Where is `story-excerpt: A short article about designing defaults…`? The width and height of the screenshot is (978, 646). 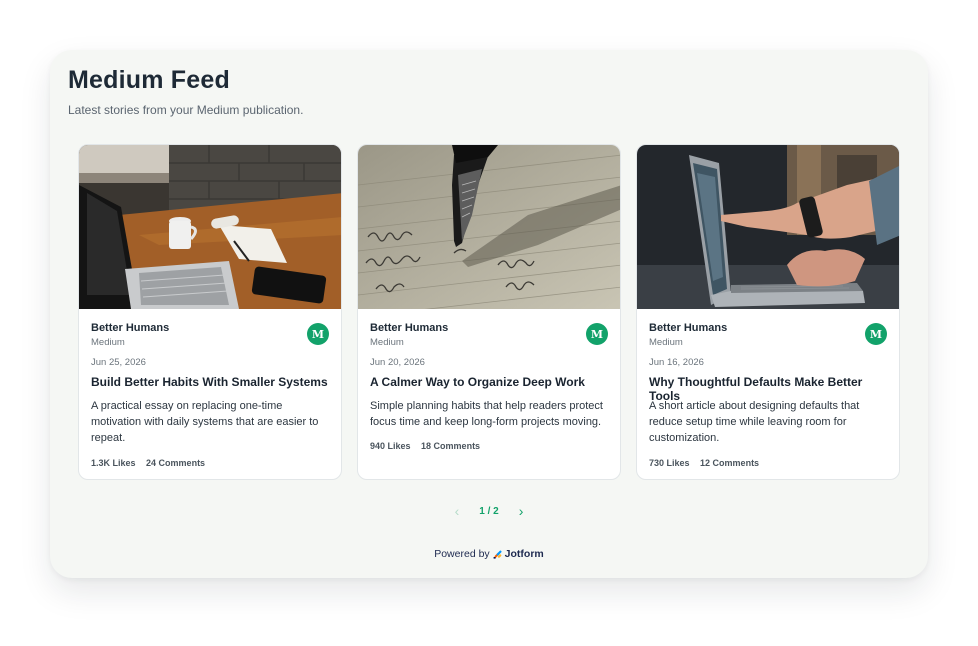
story-excerpt: A short article about designing defaults… is located at coordinates (754, 422).